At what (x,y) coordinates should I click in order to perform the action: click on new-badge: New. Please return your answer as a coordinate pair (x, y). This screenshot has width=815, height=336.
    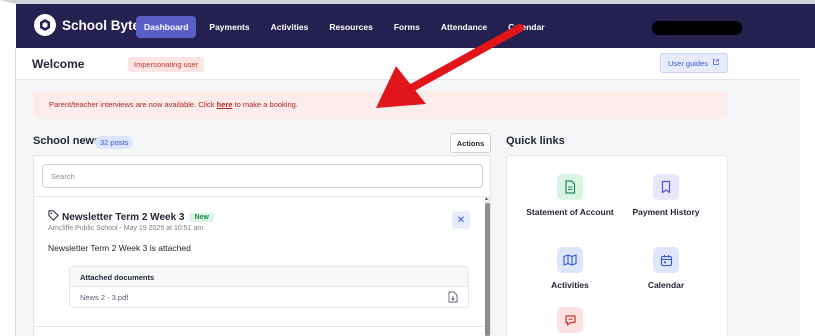
    Looking at the image, I should click on (201, 217).